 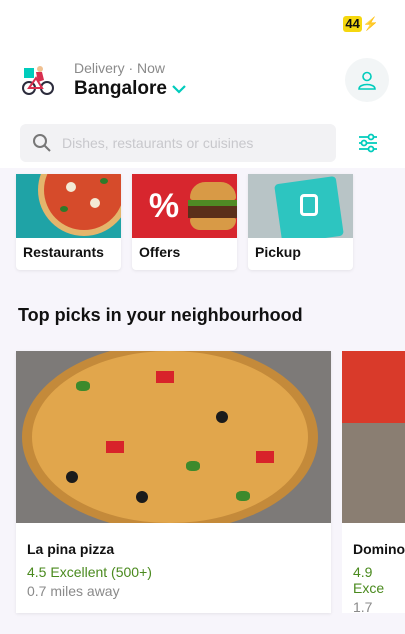 What do you see at coordinates (68, 206) in the screenshot?
I see `restaurants-image` at bounding box center [68, 206].